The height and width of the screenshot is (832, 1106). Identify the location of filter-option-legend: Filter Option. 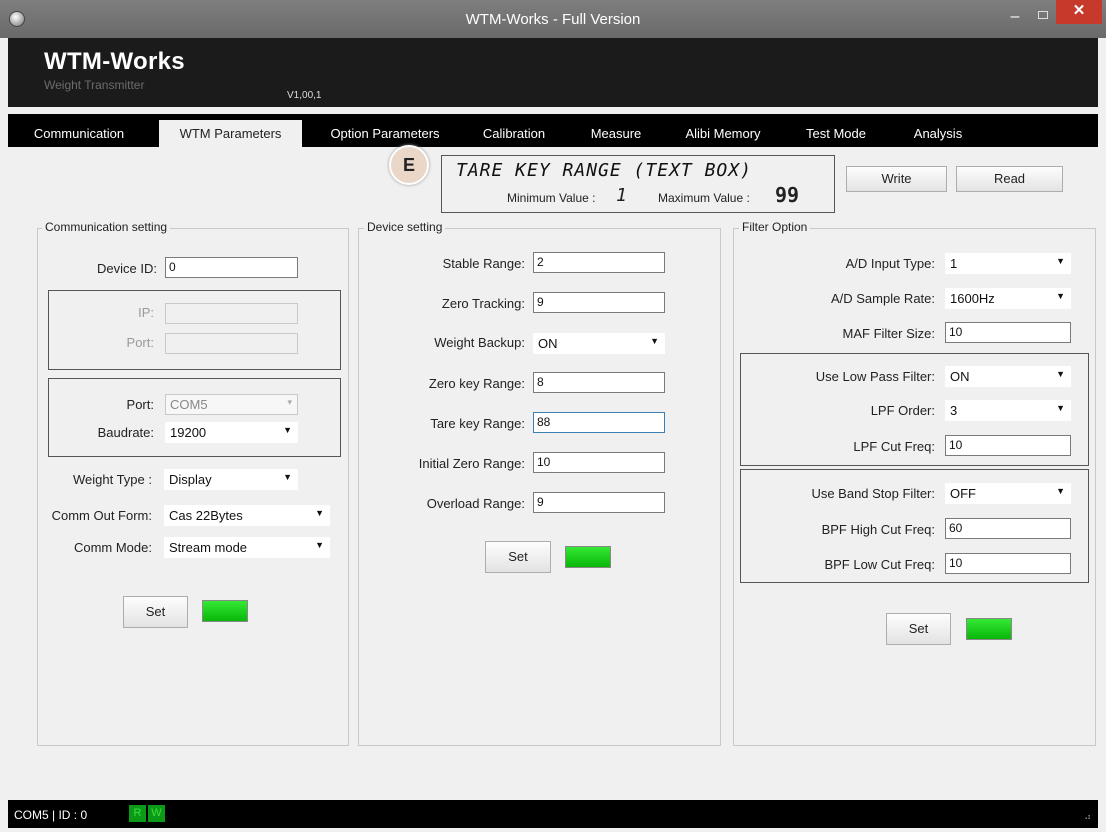
(775, 227).